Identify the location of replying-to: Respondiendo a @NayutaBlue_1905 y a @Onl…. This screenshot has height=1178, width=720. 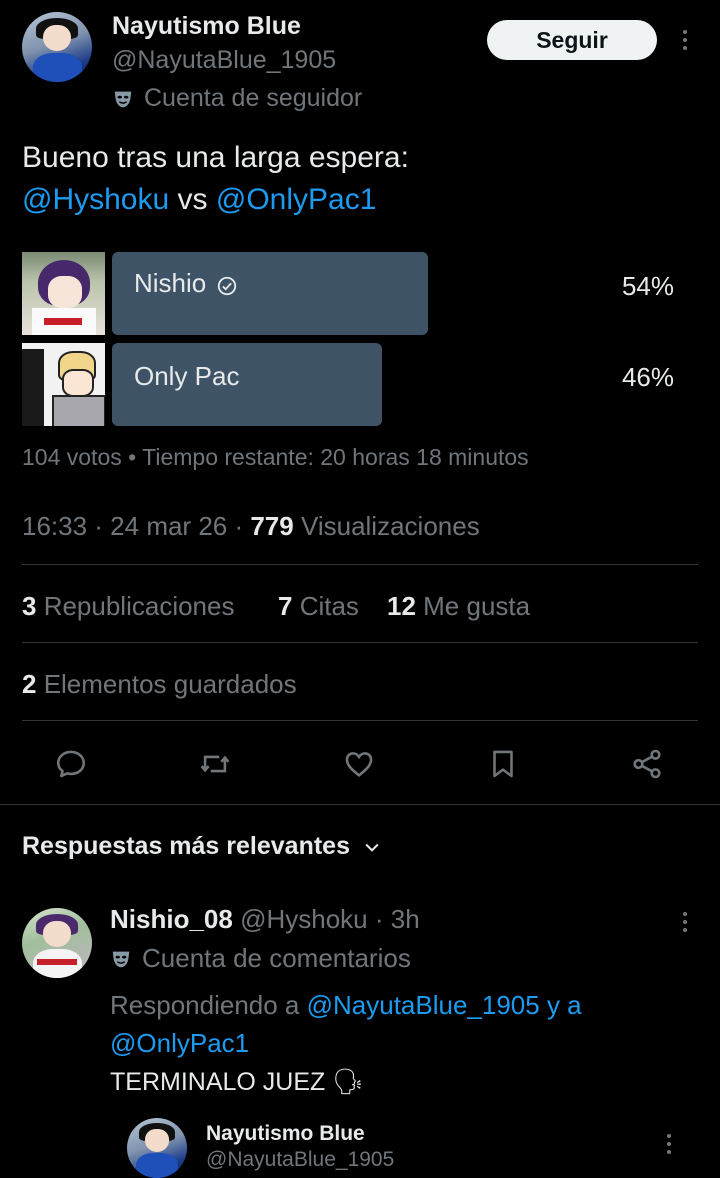
(390, 1024).